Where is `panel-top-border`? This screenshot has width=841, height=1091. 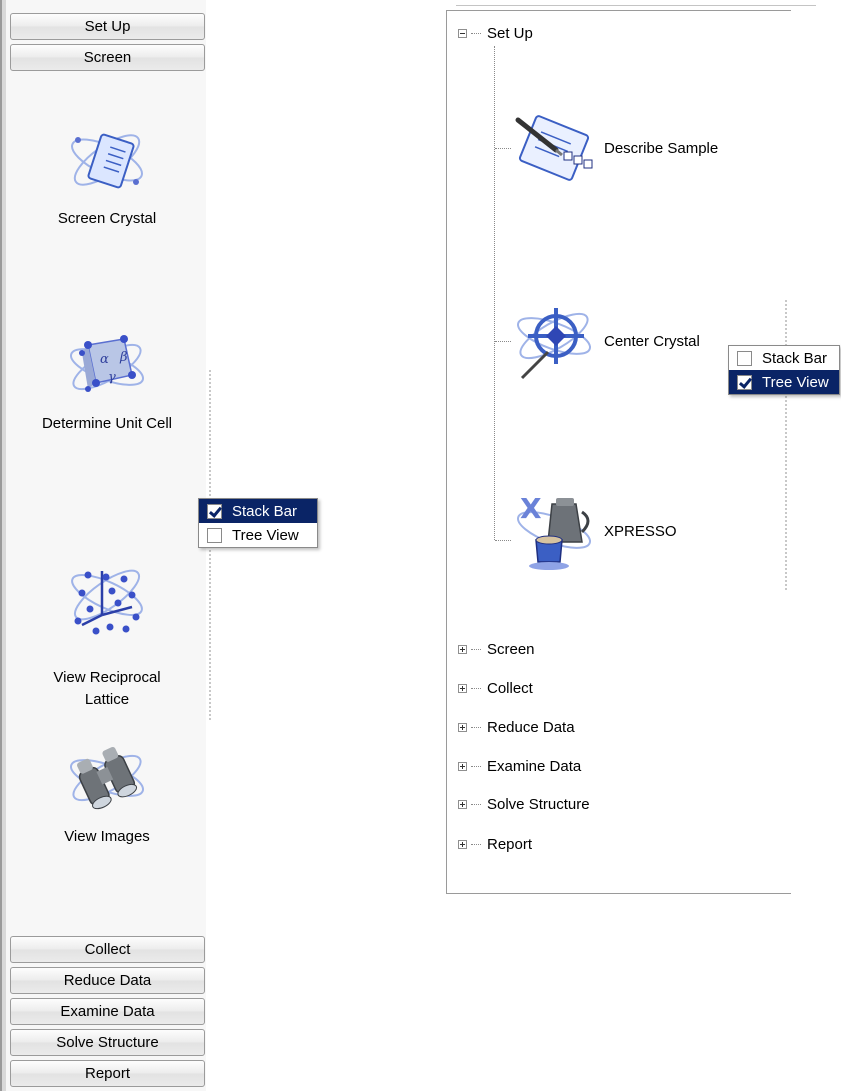 panel-top-border is located at coordinates (636, 5).